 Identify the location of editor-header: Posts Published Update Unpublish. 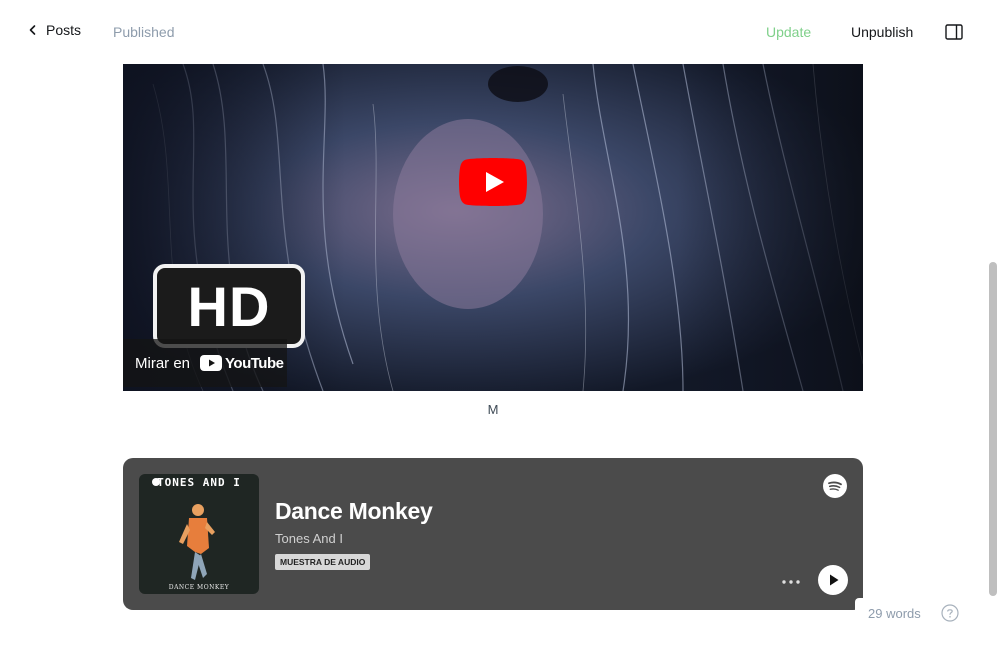
(500, 32).